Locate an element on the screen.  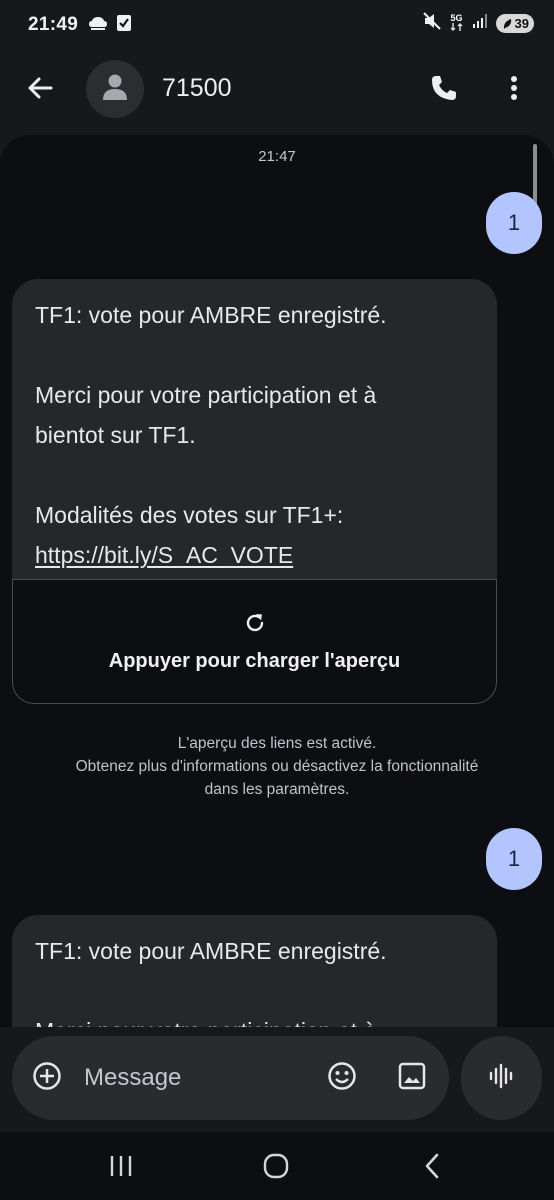
add-attachment-button is located at coordinates (47, 1078).